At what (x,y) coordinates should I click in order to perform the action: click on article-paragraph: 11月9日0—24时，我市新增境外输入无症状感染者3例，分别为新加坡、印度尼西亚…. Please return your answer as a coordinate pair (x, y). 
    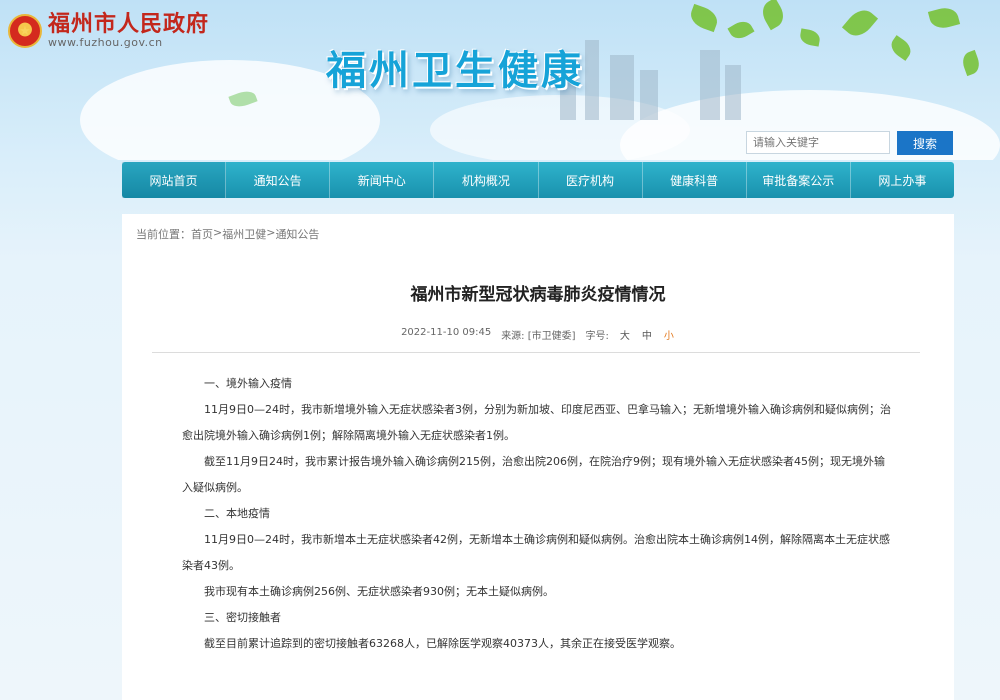
    Looking at the image, I should click on (536, 422).